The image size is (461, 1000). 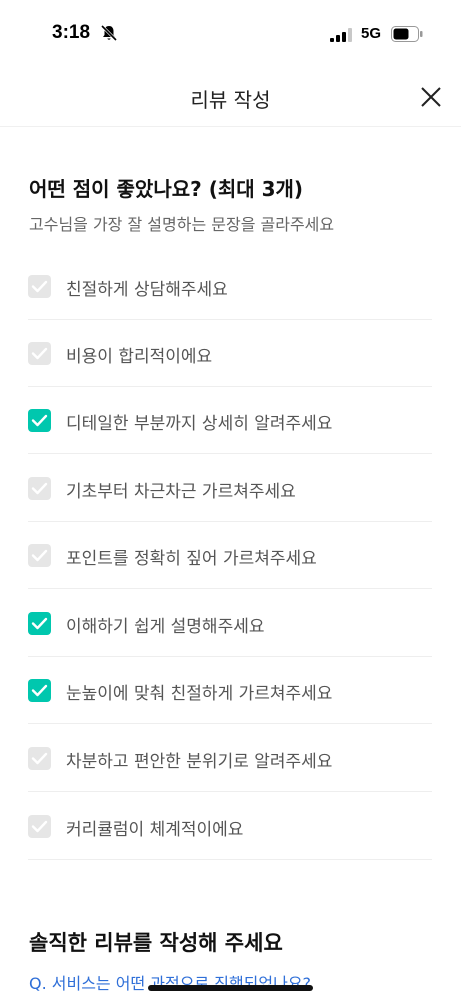 I want to click on option-item: 눈높이에 맞춰 친절하게 가르쳐주세요, so click(x=230, y=690).